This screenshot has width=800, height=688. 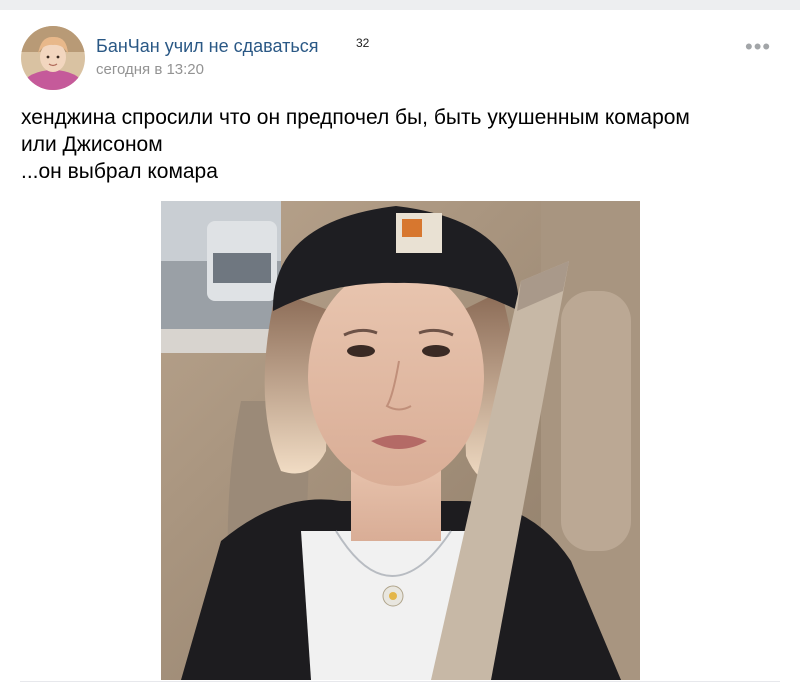 I want to click on avatar, so click(x=53, y=58).